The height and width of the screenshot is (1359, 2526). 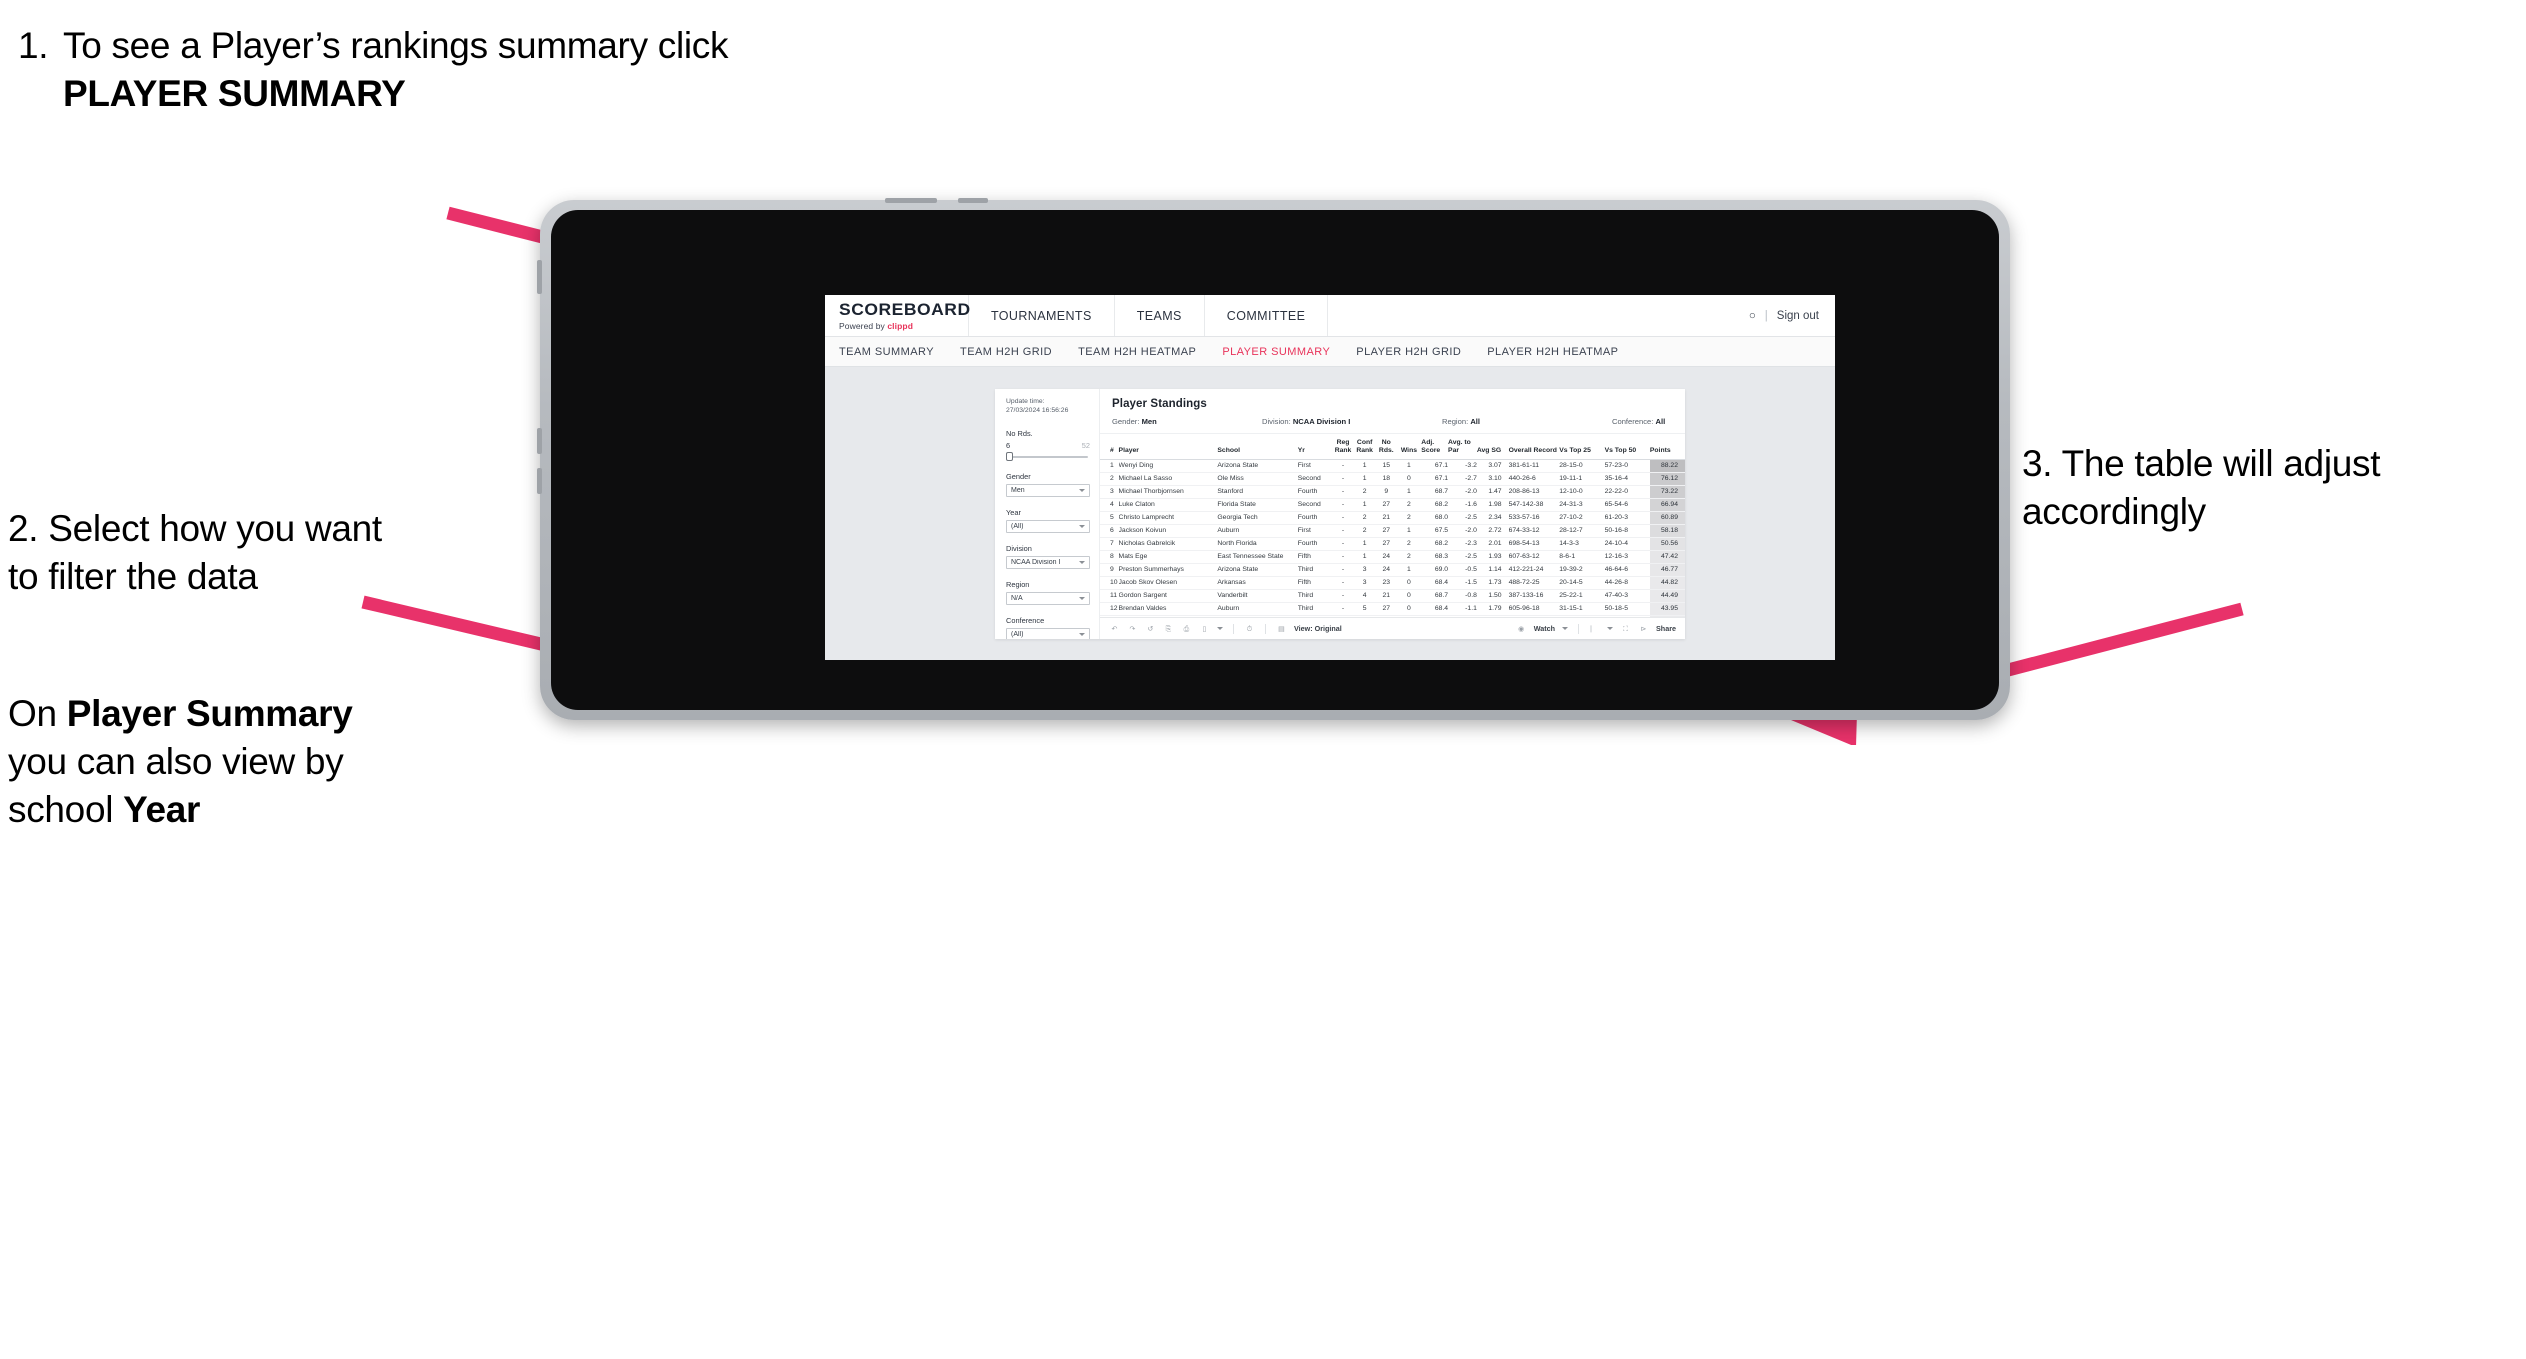 What do you see at coordinates (1257, 479) in the screenshot?
I see `cell-school: Ole Miss` at bounding box center [1257, 479].